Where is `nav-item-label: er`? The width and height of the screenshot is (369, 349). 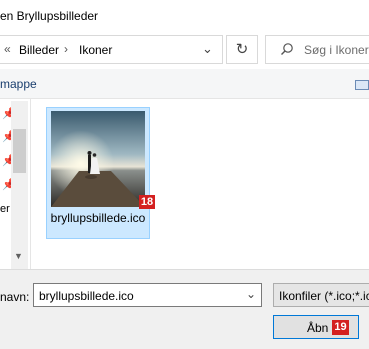 nav-item-label: er is located at coordinates (5, 209).